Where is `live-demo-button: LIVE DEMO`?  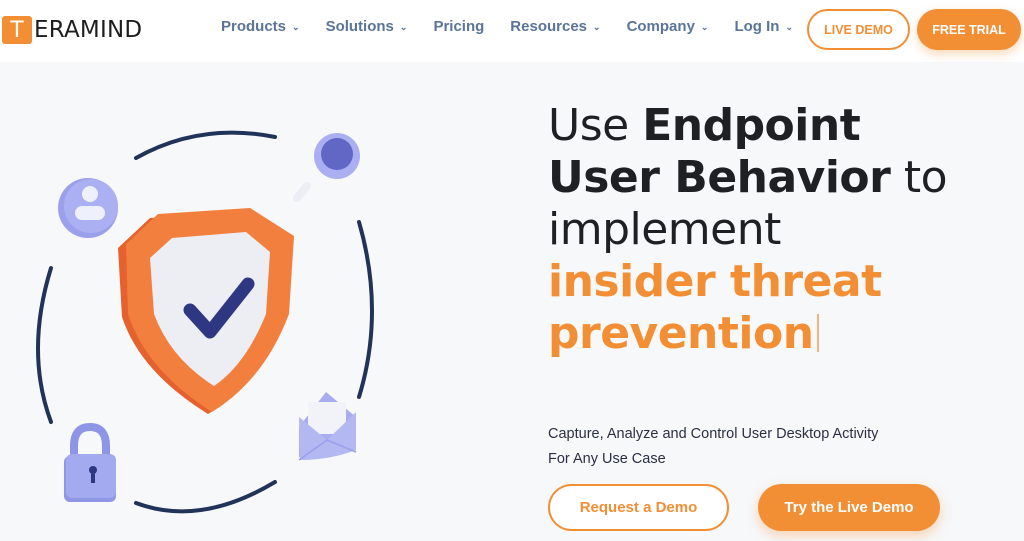 live-demo-button: LIVE DEMO is located at coordinates (858, 29).